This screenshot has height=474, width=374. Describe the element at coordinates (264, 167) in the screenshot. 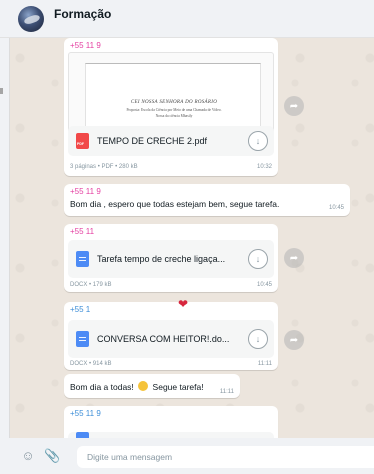

I see `message-time: 10:32` at that location.